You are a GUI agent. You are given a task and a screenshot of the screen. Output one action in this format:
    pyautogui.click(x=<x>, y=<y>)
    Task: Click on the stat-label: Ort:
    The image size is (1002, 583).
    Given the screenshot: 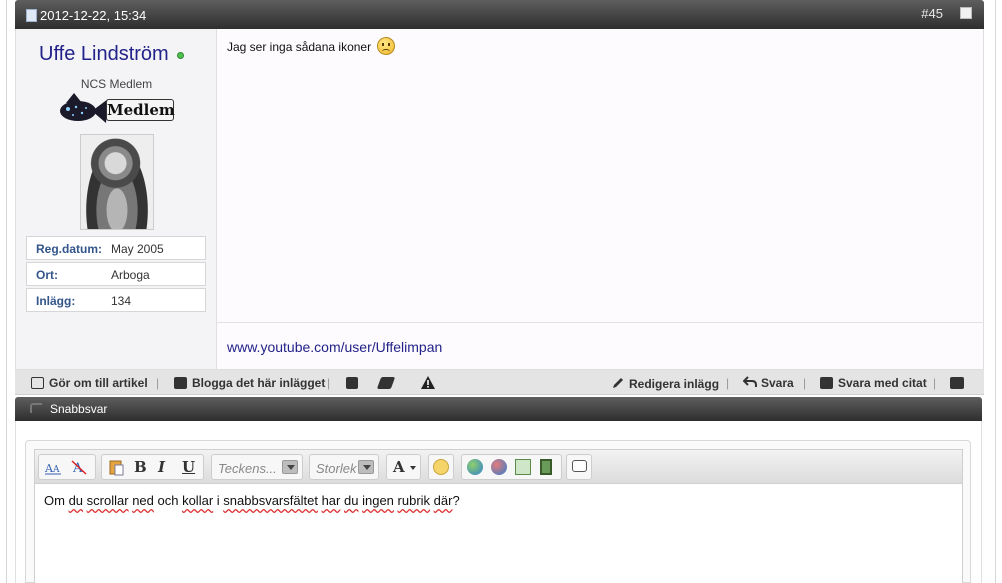 What is the action you would take?
    pyautogui.click(x=47, y=275)
    